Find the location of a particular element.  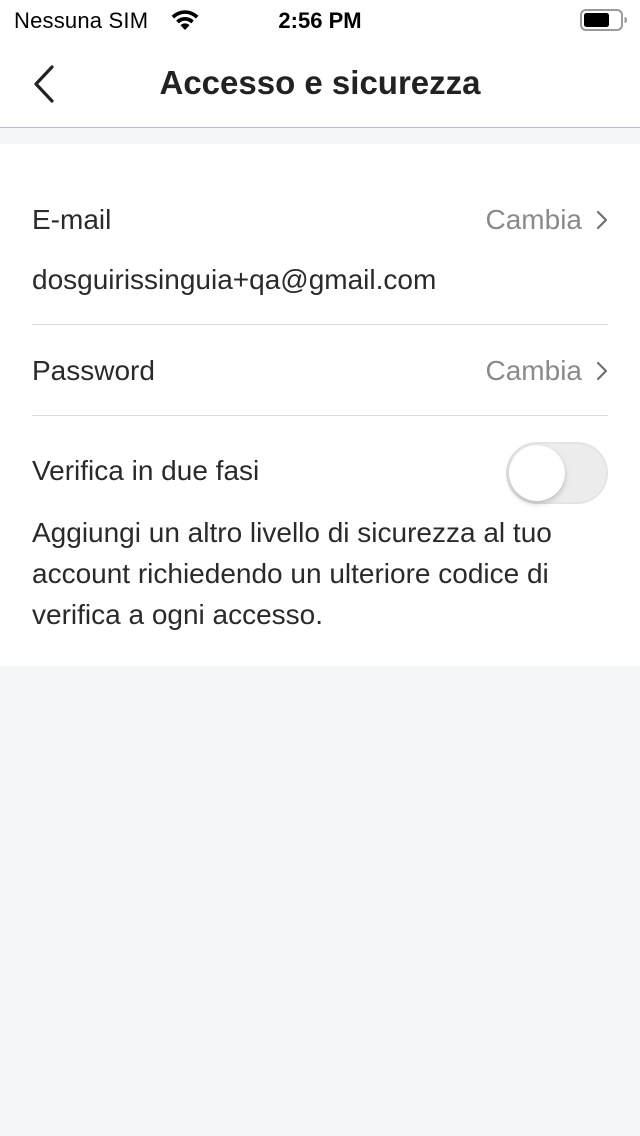

email-value: dosguirissinguia+qa@gmail.com is located at coordinates (234, 279).